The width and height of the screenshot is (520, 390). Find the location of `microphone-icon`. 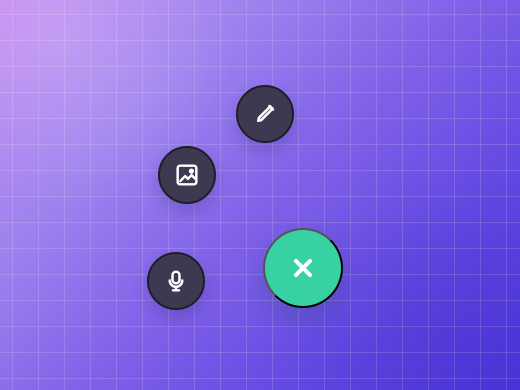

microphone-icon is located at coordinates (176, 281).